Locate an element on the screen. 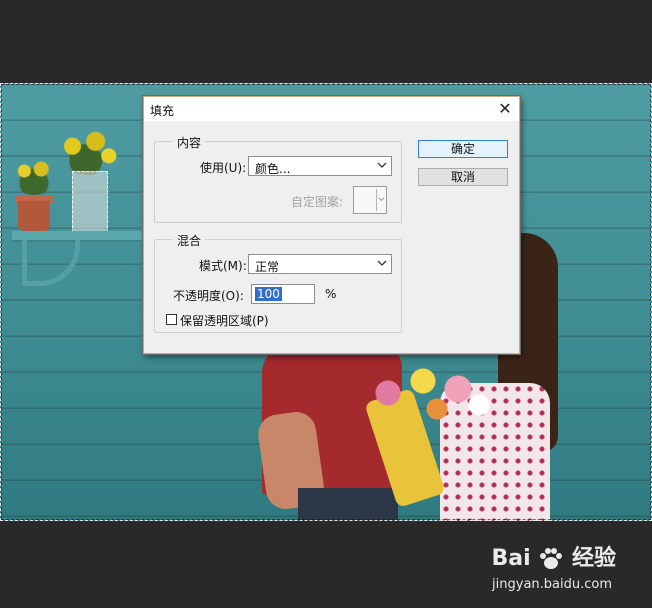 Image resolution: width=652 pixels, height=608 pixels. blend-group: 混合 模式(M): 正常 不透明度(O): 100 % 保留透明区域(P) is located at coordinates (278, 282).